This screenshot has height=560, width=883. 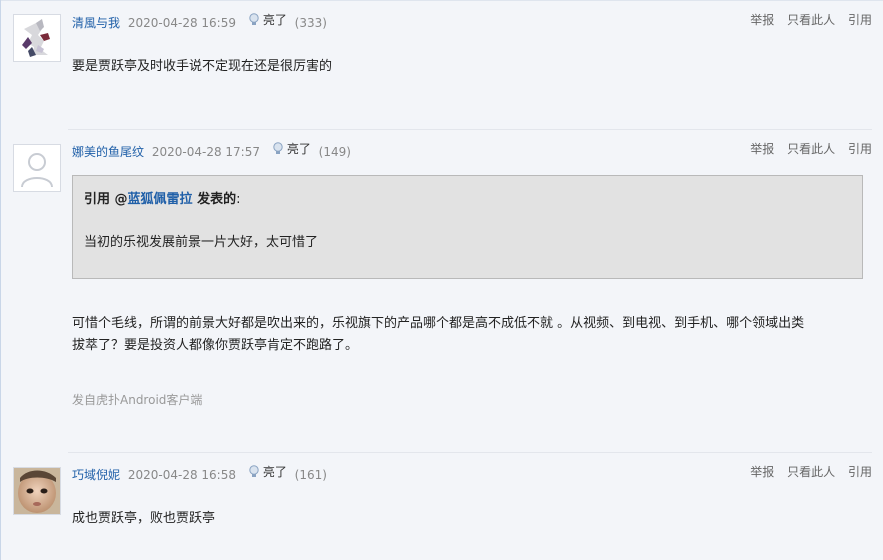 I want to click on post-source: 发自虎扑Android客户端, so click(x=137, y=400).